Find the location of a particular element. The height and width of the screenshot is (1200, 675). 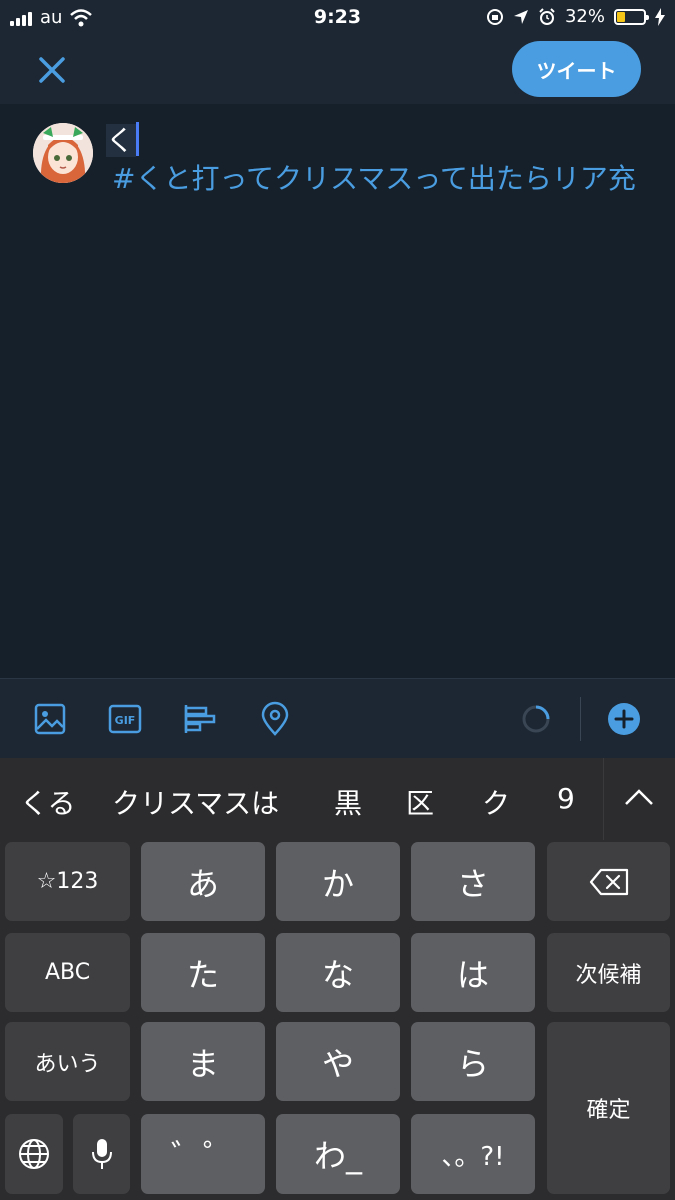

candidate-item: 黒 is located at coordinates (348, 802).